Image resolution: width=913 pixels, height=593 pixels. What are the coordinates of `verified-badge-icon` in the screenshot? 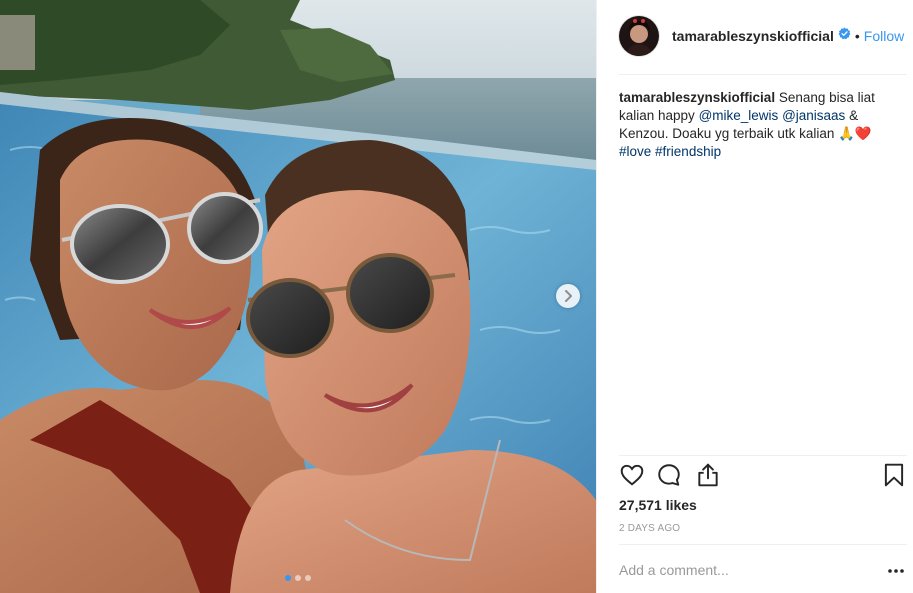 It's located at (844, 36).